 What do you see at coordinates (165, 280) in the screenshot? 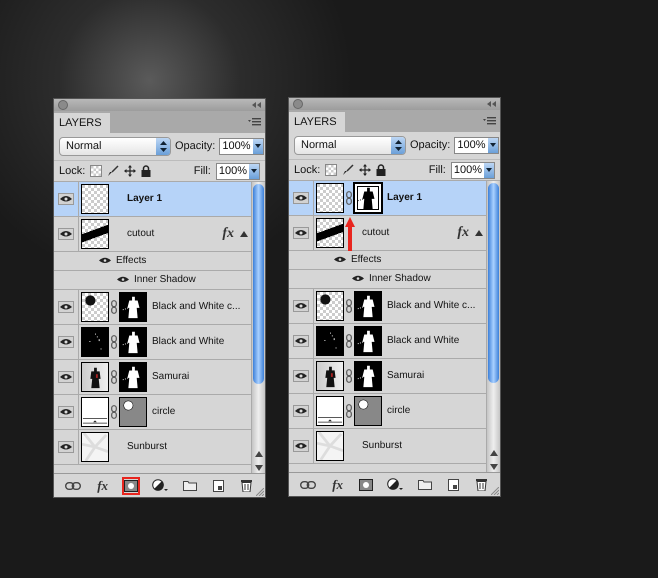
I see `effect-name: Inner Shadow` at bounding box center [165, 280].